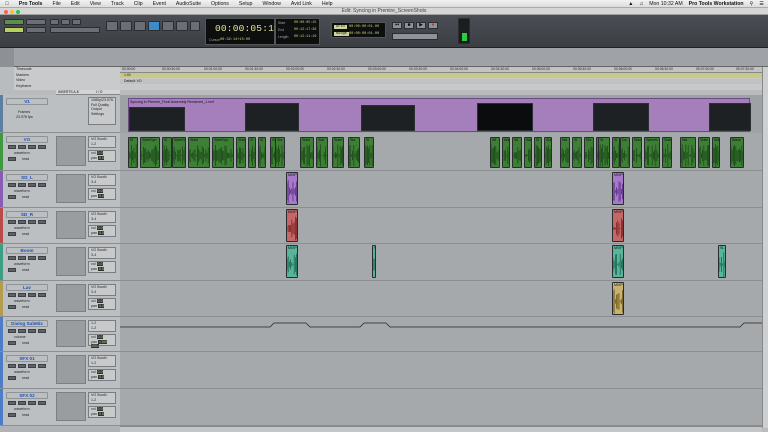  What do you see at coordinates (14, 30) in the screenshot?
I see `grid-mode-button` at bounding box center [14, 30].